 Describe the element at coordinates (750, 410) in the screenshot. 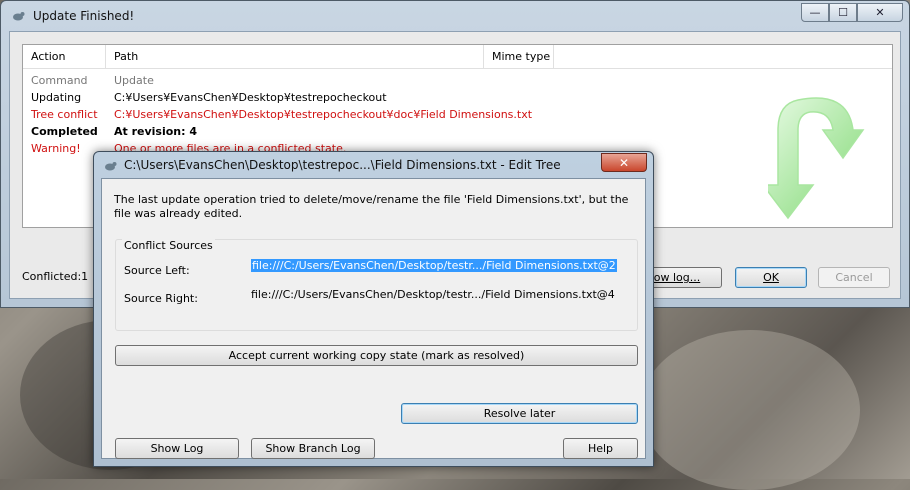

I see `wallpaper-shape` at that location.